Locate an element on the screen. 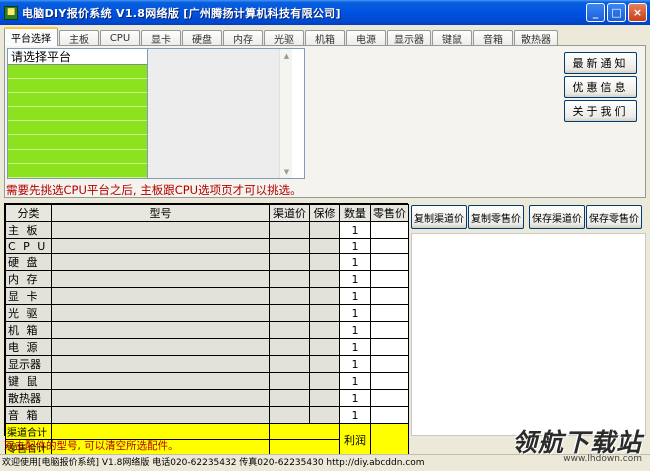  table-row: 光 驱 1 is located at coordinates (207, 313).